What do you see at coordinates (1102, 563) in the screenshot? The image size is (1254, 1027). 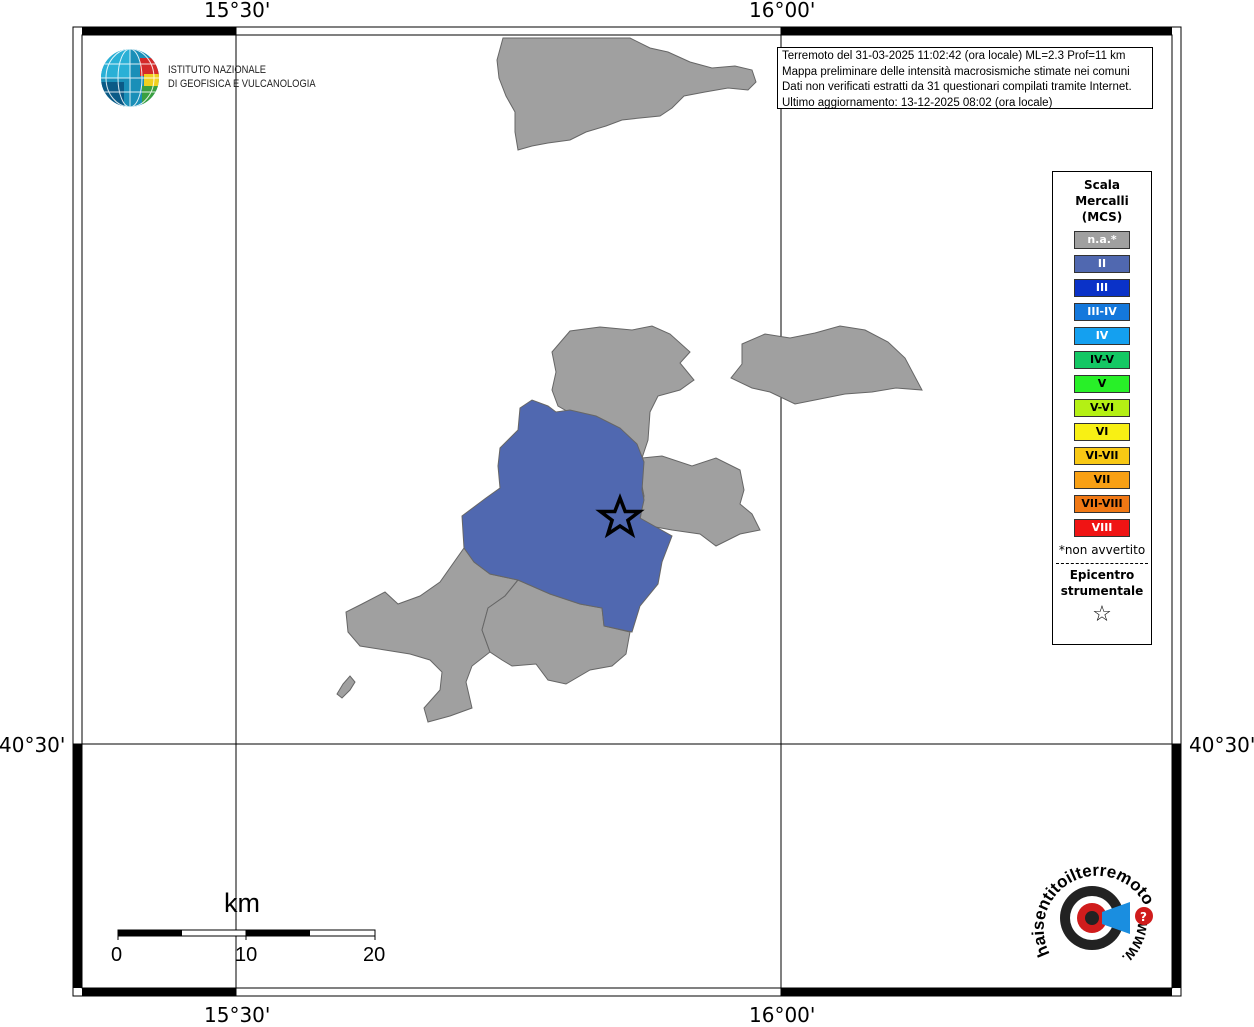 I see `legend-divider` at bounding box center [1102, 563].